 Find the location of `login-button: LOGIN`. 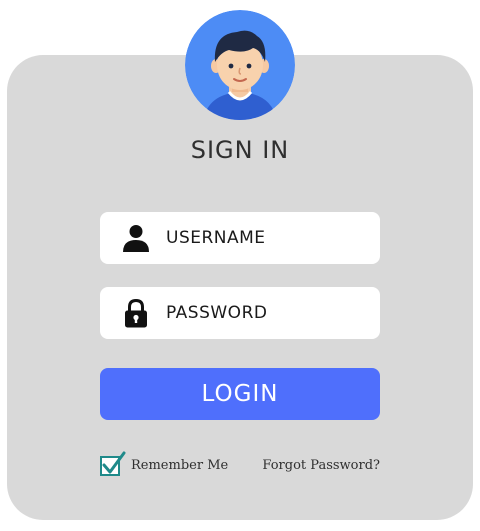

login-button: LOGIN is located at coordinates (240, 394).